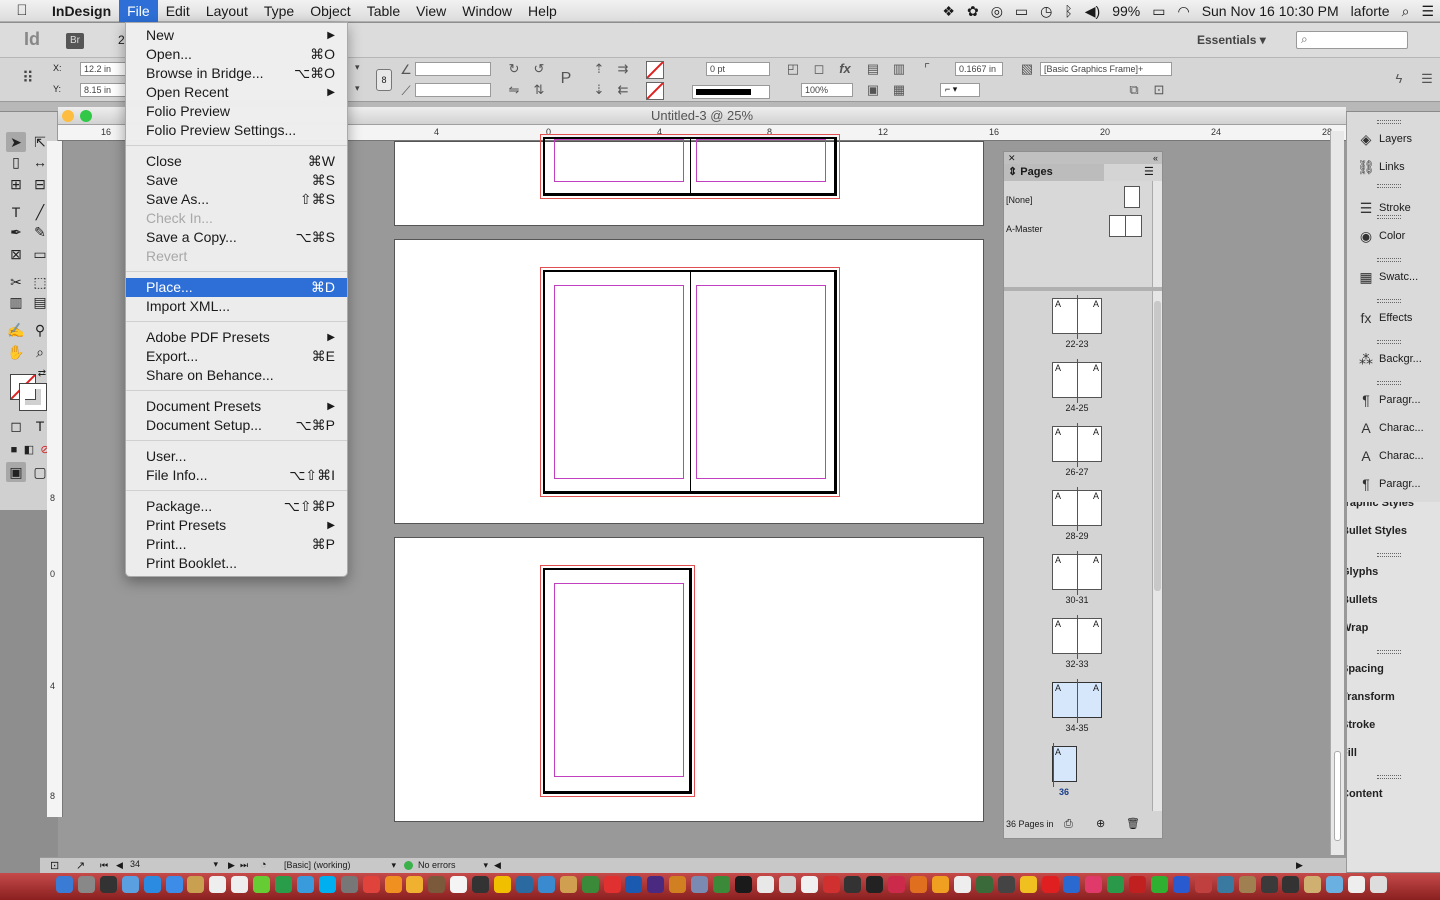 The image size is (1440, 900). What do you see at coordinates (431, 11) in the screenshot?
I see `menu-view: View` at bounding box center [431, 11].